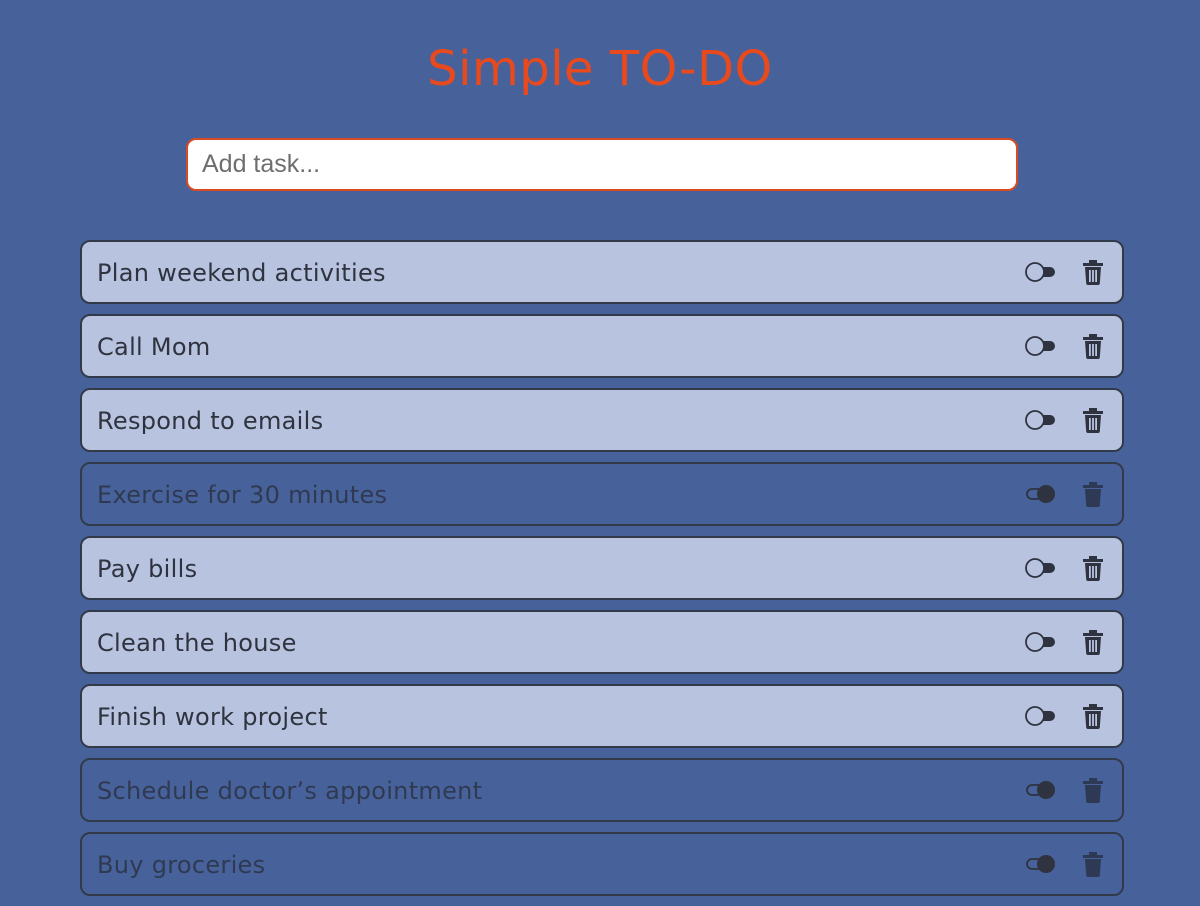 The width and height of the screenshot is (1200, 906). I want to click on page-title: Simple TO-DO, so click(600, 69).